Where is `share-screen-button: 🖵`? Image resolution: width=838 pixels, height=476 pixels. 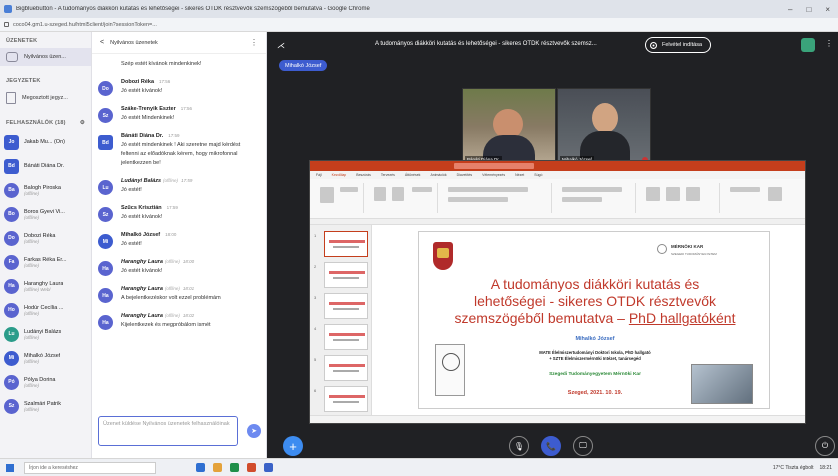
share-screen-button: 🖵 is located at coordinates (583, 446).